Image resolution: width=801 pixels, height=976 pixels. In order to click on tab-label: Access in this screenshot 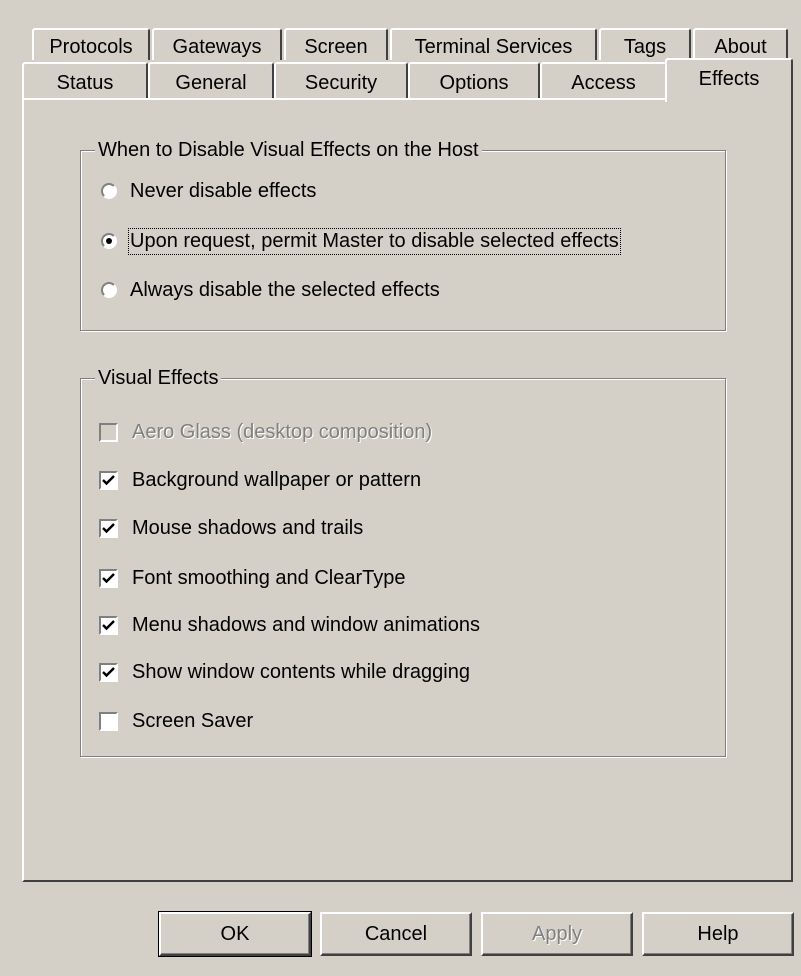, I will do `click(603, 83)`.